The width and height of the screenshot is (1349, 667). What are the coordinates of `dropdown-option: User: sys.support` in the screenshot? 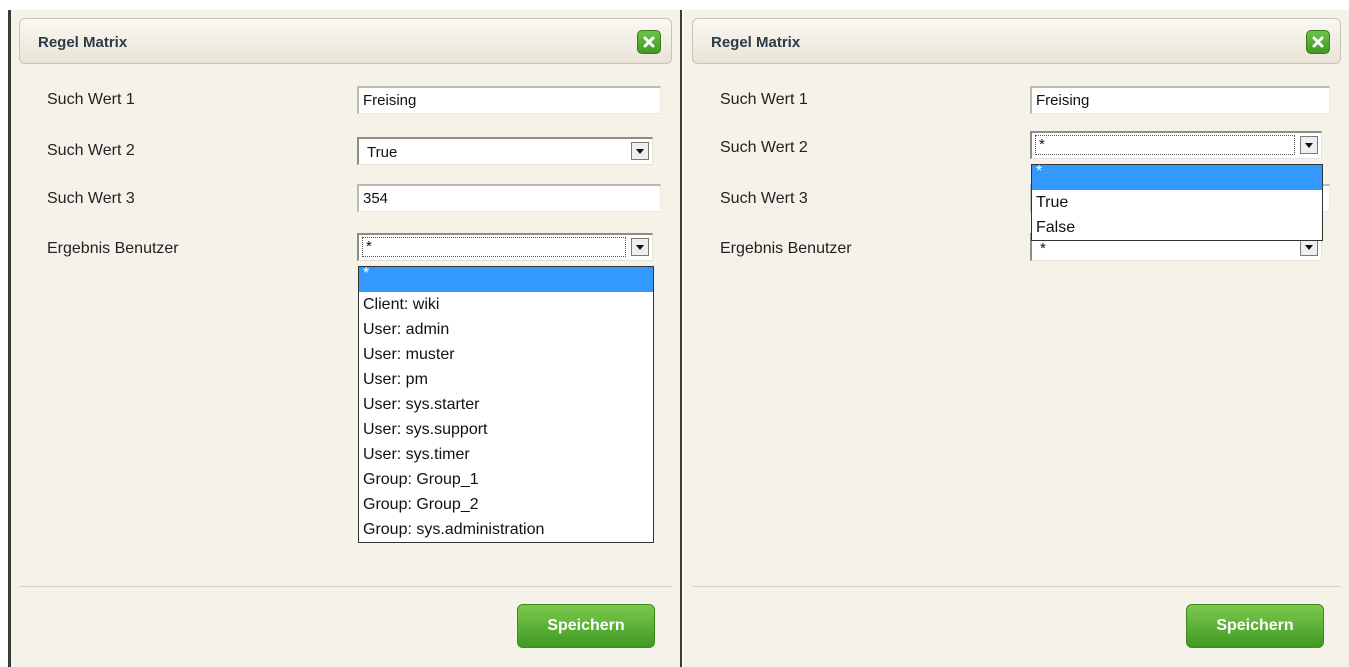 It's located at (506, 429).